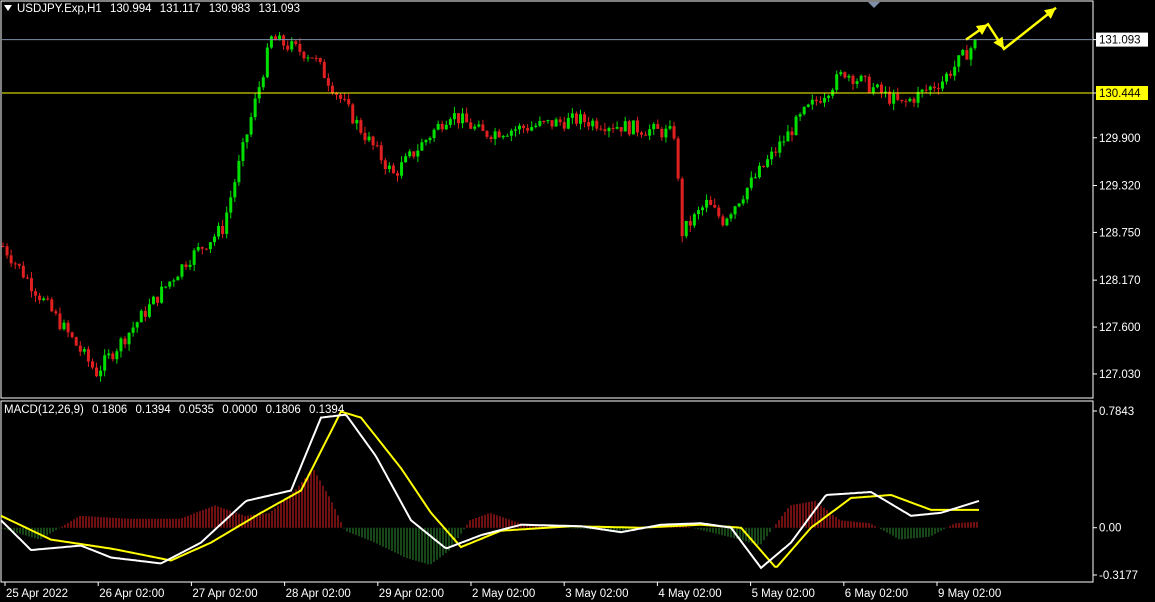 This screenshot has width=1155, height=602. Describe the element at coordinates (1120, 187) in the screenshot. I see `price-tick-label: 129.320` at that location.